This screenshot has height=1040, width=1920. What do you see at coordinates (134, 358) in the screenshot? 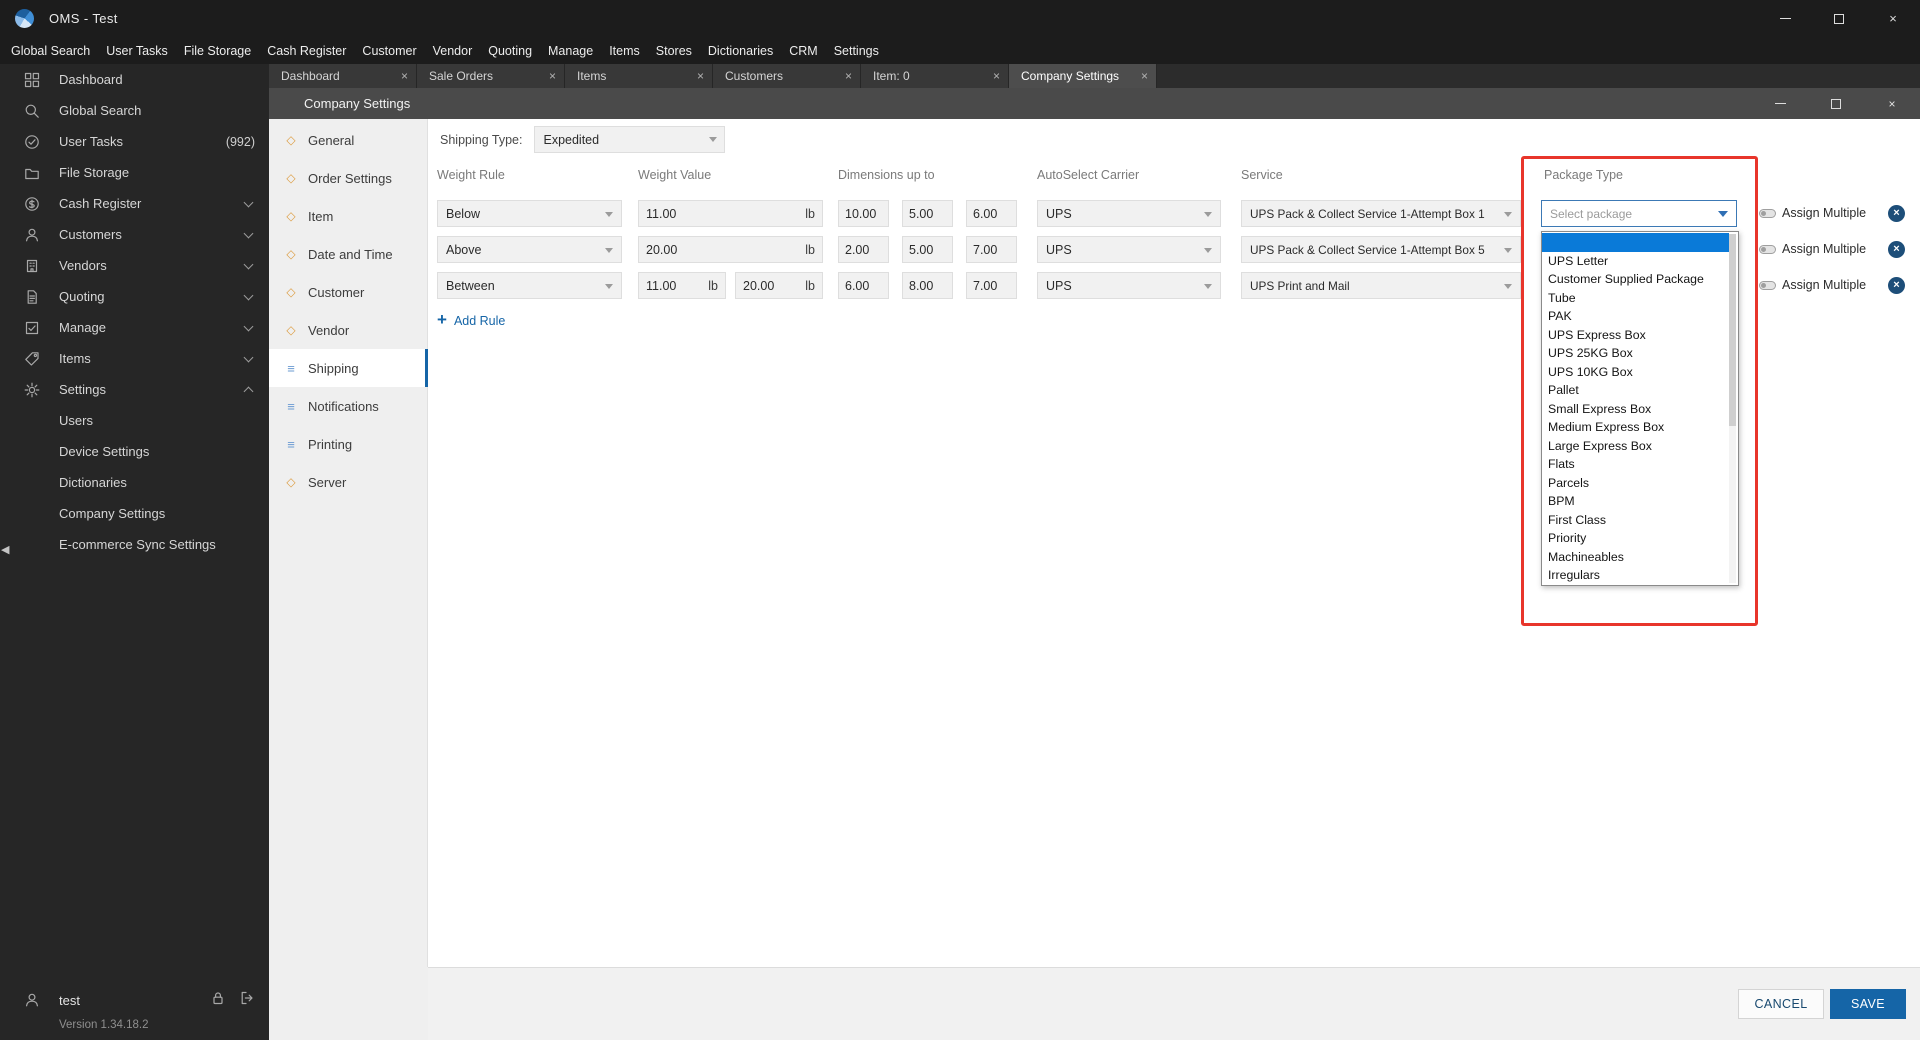
I see `sidebar-item-items: Items` at bounding box center [134, 358].